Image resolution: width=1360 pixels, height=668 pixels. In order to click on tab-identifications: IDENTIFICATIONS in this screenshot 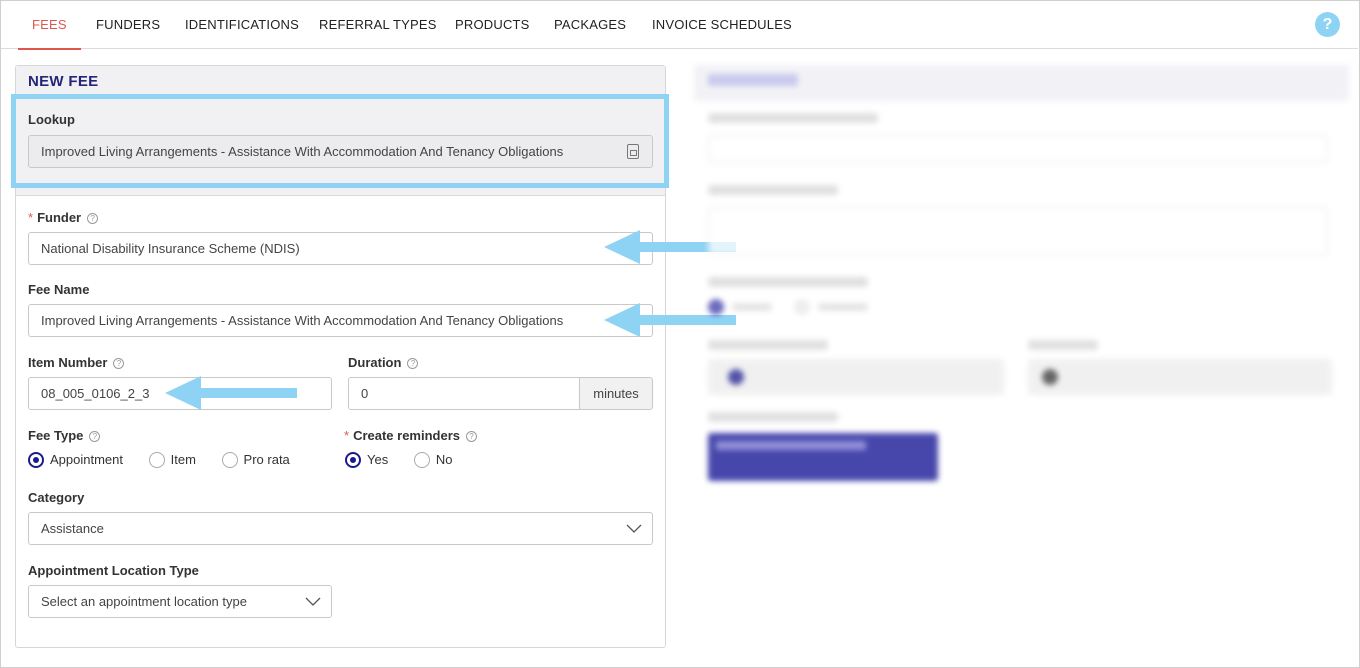, I will do `click(242, 25)`.